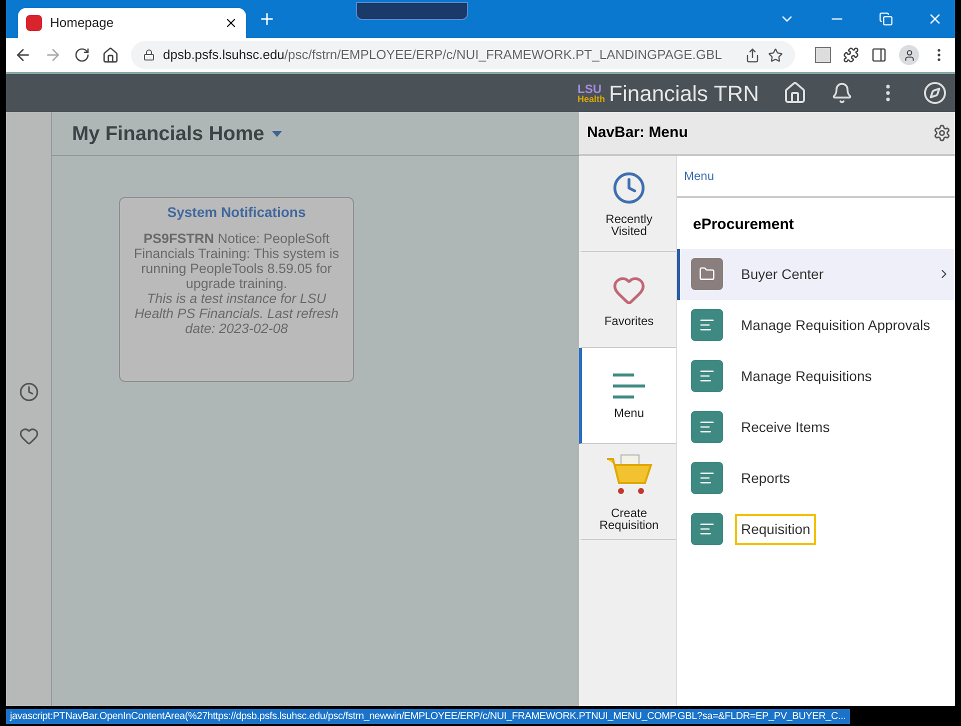 Image resolution: width=961 pixels, height=726 pixels. What do you see at coordinates (743, 225) in the screenshot?
I see `section-heading: eProcurement` at bounding box center [743, 225].